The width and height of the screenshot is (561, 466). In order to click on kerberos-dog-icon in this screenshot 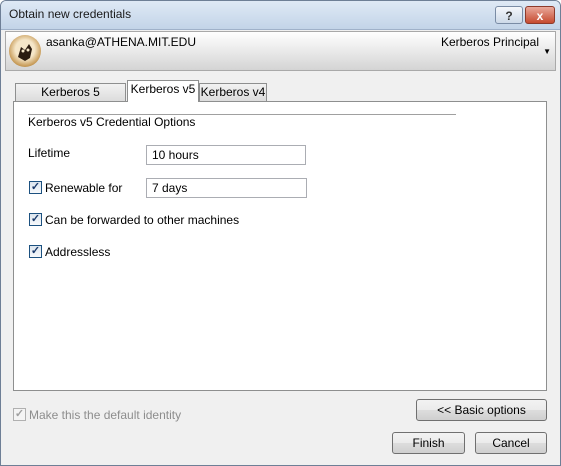, I will do `click(25, 51)`.